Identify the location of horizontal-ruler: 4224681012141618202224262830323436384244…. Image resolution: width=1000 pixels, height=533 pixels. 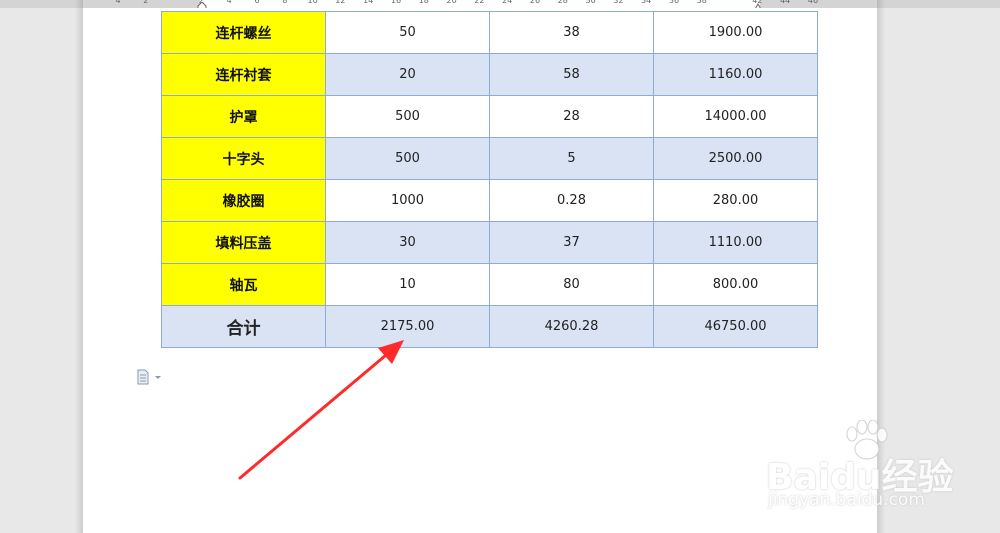
(500, 4).